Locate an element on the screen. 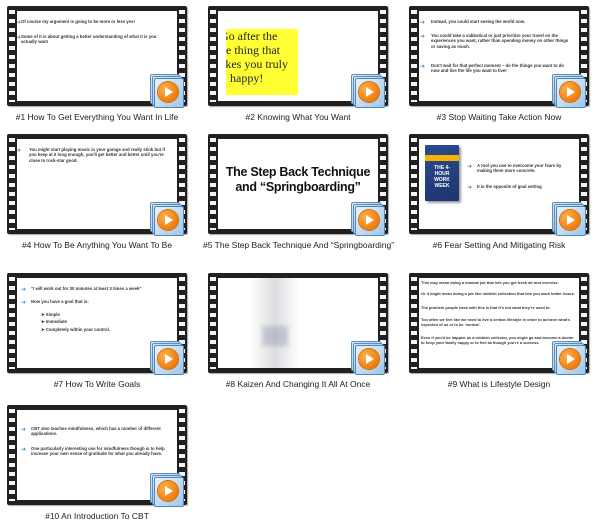  sub-item: ➤ Immediate is located at coordinates (54, 322).